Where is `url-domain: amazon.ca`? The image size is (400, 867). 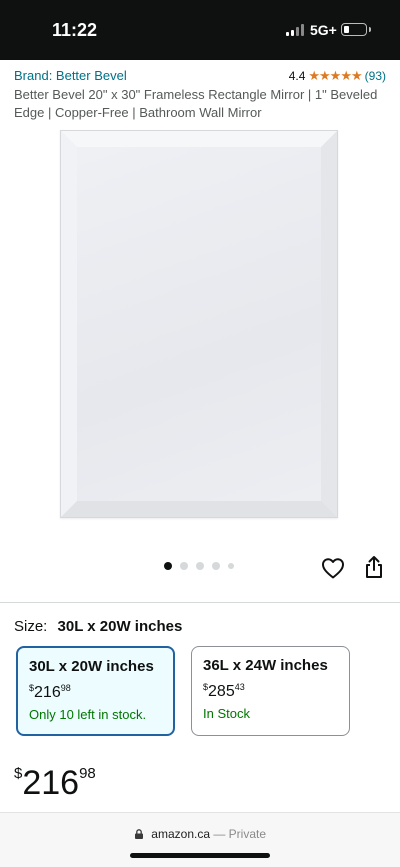 url-domain: amazon.ca is located at coordinates (180, 834).